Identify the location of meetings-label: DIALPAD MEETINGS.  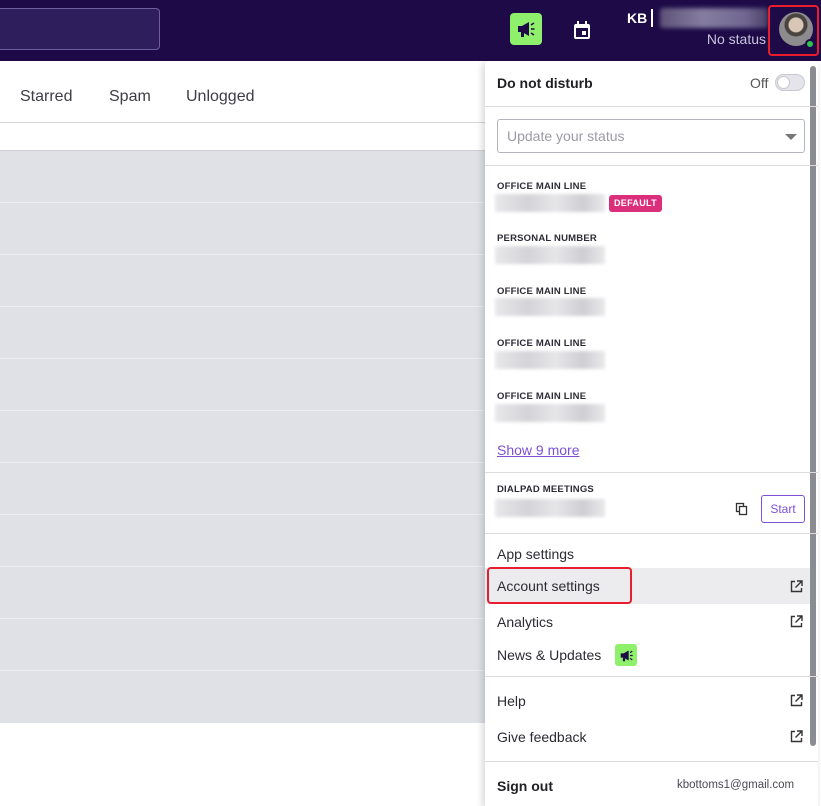
(545, 489).